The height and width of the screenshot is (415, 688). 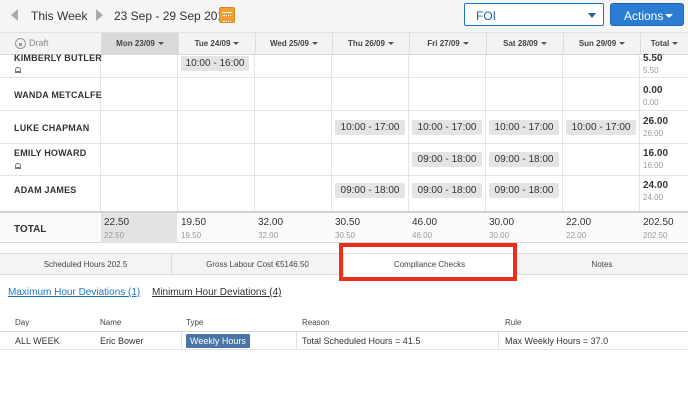 I want to click on column-label: Fri 27/09, so click(x=443, y=43).